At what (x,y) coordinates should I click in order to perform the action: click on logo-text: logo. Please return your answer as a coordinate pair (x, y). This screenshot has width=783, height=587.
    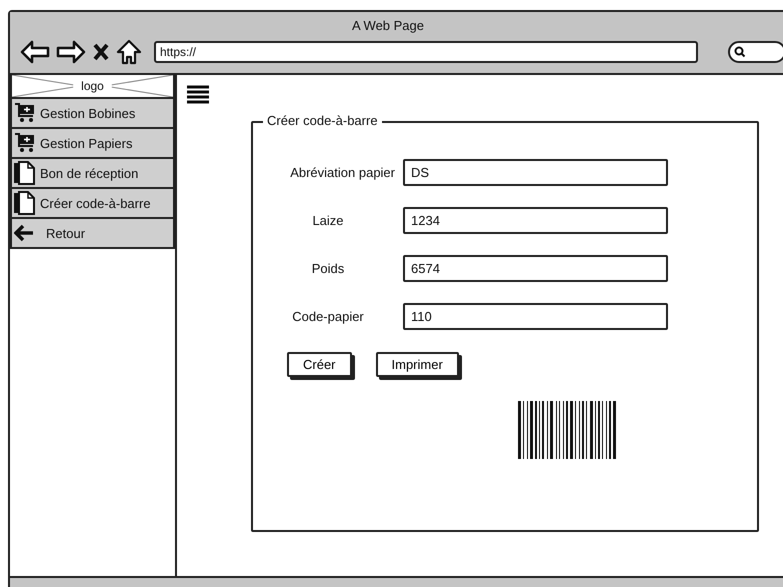
    Looking at the image, I should click on (92, 86).